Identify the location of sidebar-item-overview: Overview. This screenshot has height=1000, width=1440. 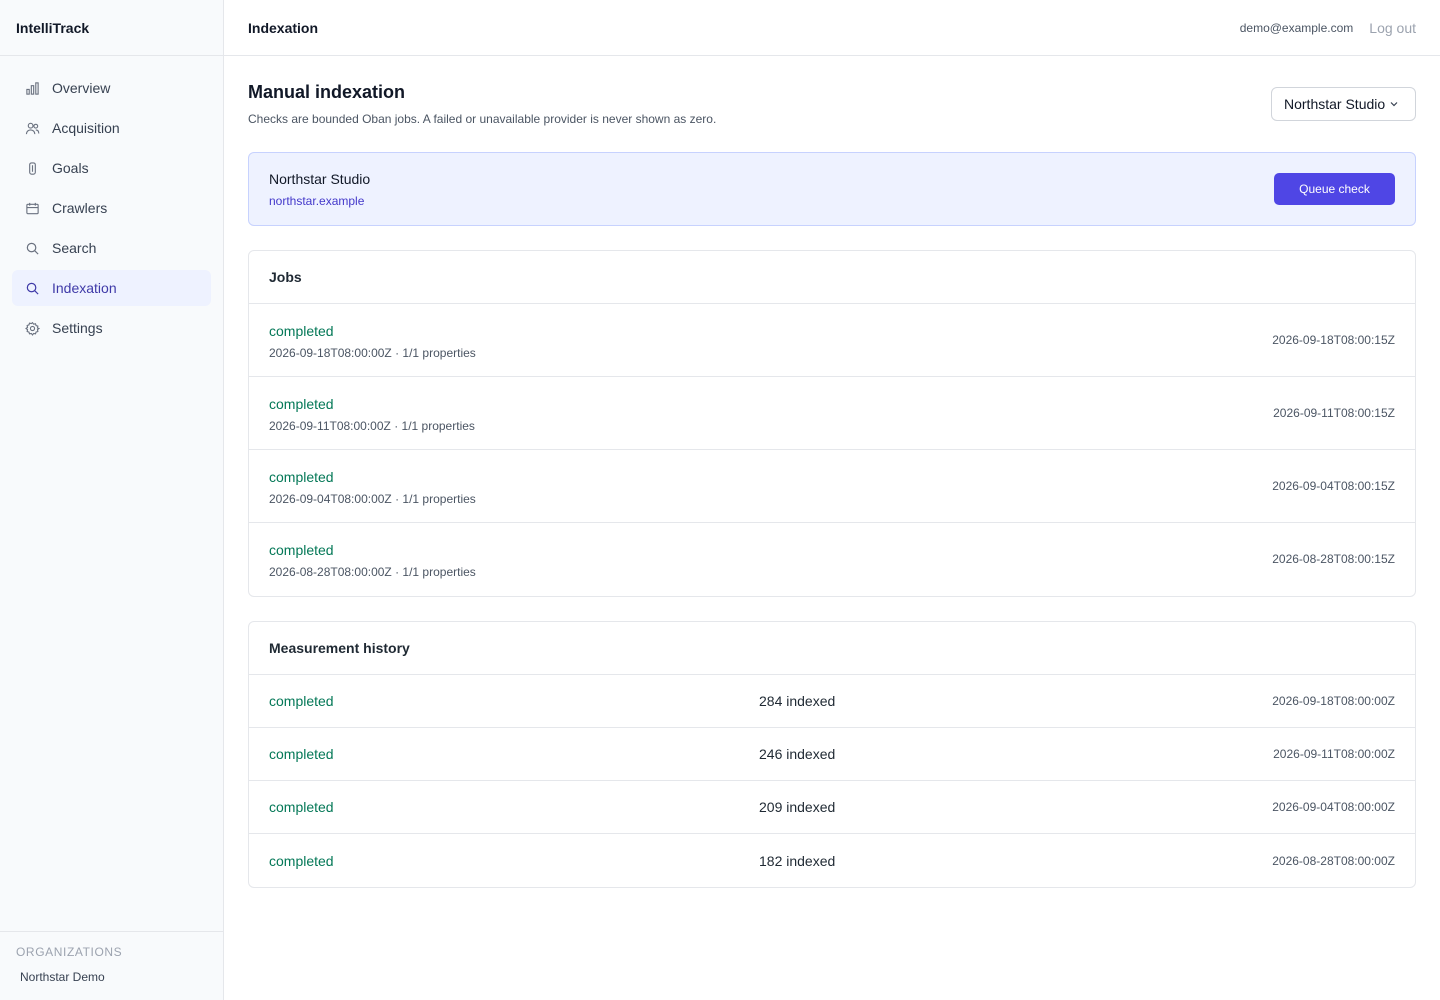
(111, 88).